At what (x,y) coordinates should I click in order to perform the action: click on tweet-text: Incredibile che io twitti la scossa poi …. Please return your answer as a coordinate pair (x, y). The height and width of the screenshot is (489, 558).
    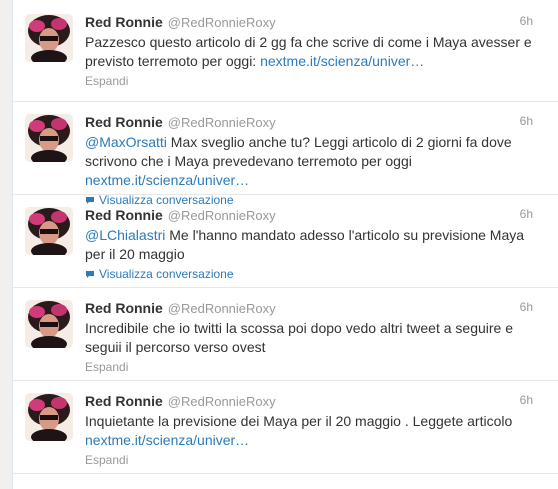
    Looking at the image, I should click on (316, 338).